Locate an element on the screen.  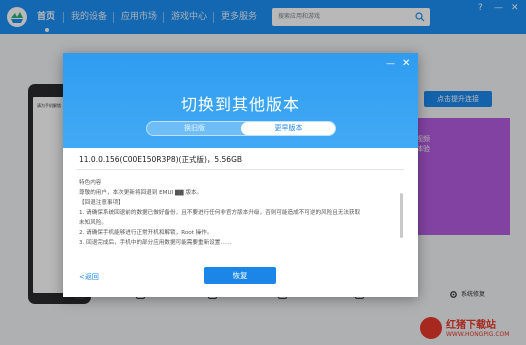
divider is located at coordinates (240, 169).